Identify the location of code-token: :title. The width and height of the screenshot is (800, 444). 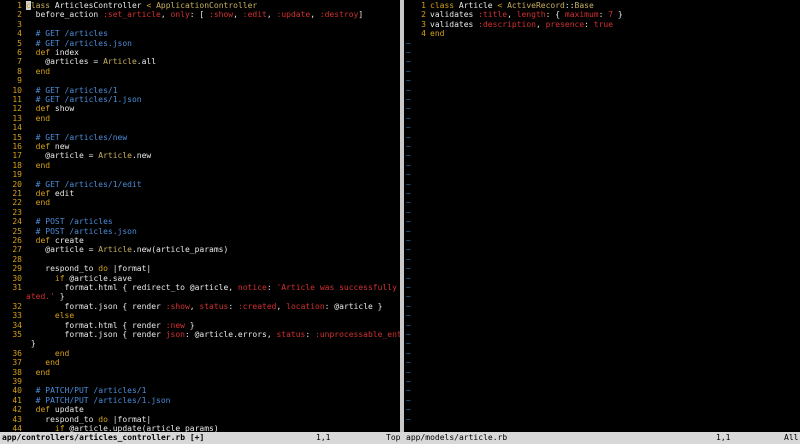
(493, 15).